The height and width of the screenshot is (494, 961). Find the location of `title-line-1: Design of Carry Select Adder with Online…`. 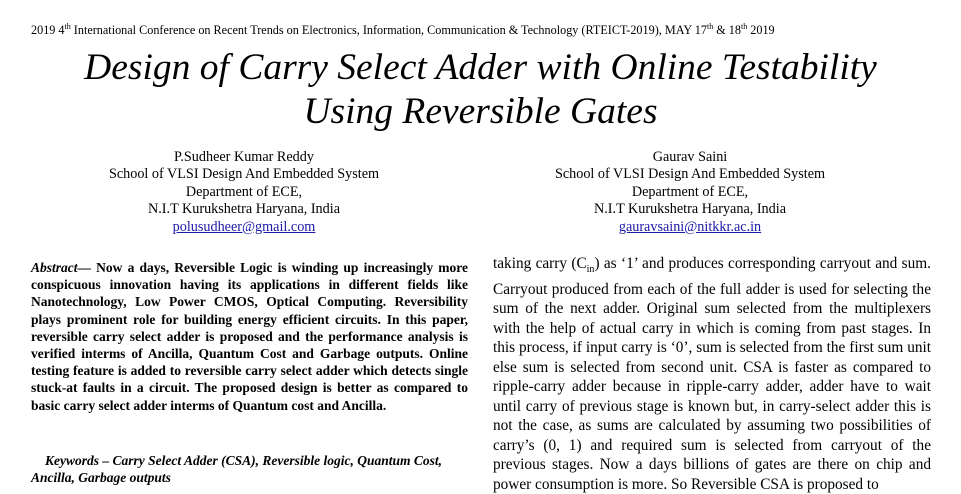

title-line-1: Design of Carry Select Adder with Online… is located at coordinates (480, 67).